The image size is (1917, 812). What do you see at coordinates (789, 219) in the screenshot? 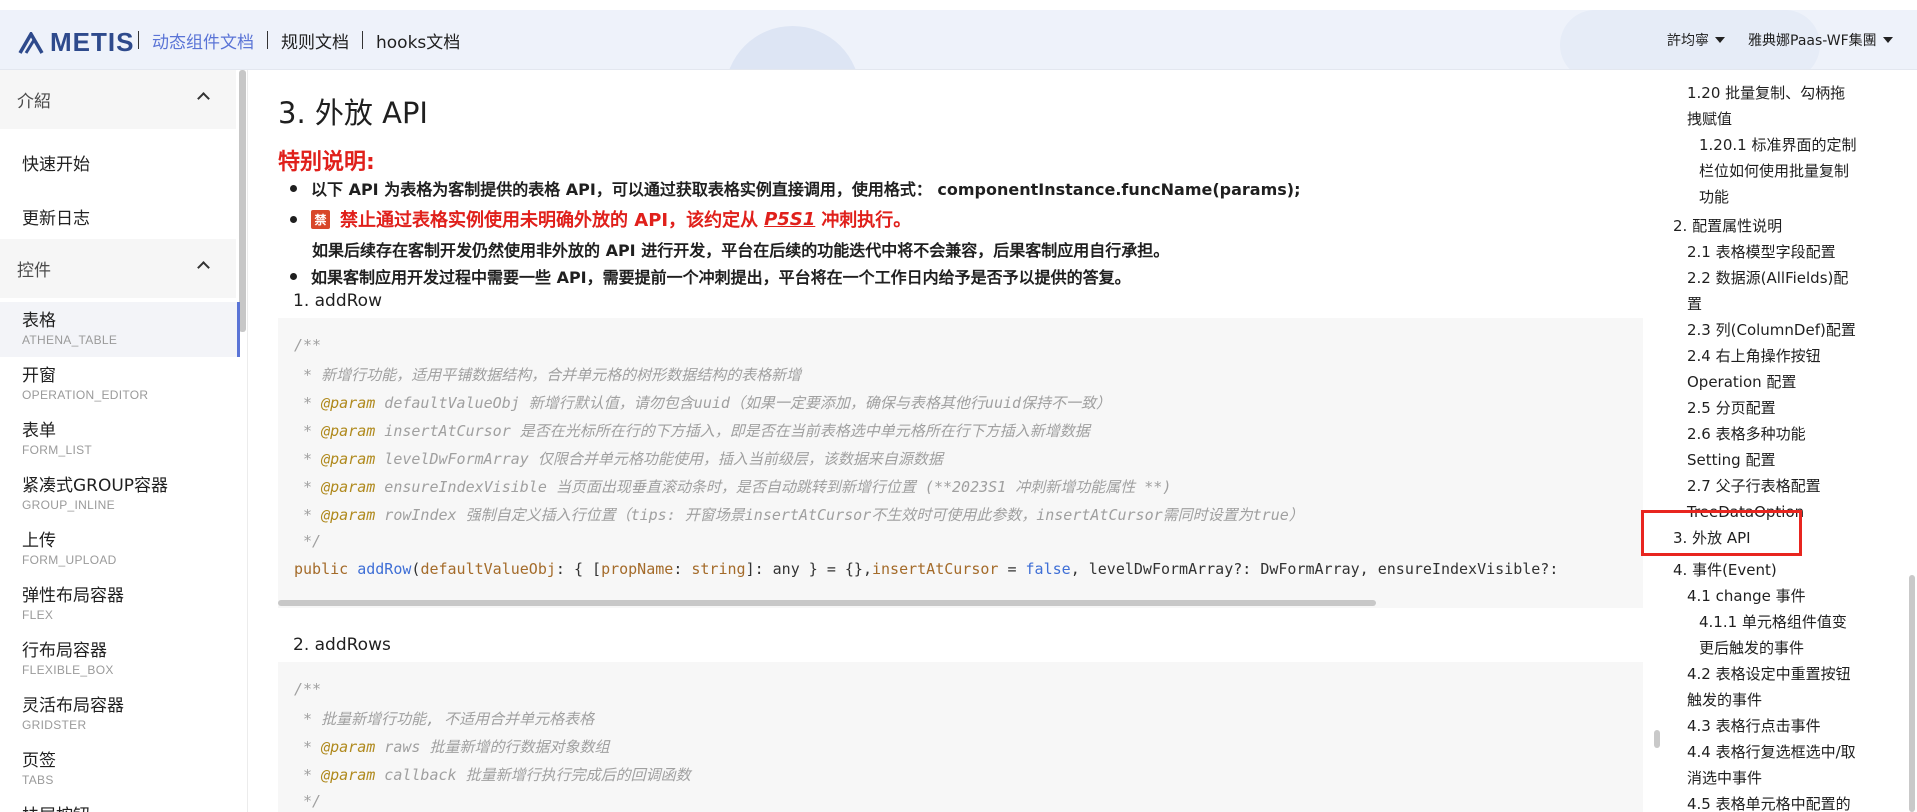
I see `sprint-link: P5S1` at bounding box center [789, 219].